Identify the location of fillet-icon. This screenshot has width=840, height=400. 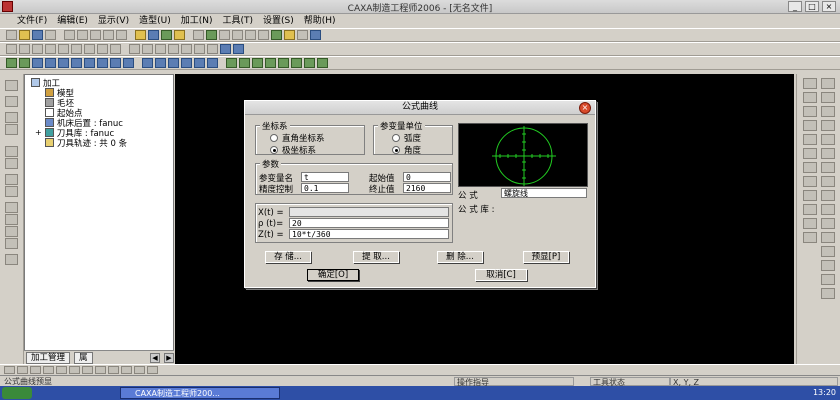
(76, 63).